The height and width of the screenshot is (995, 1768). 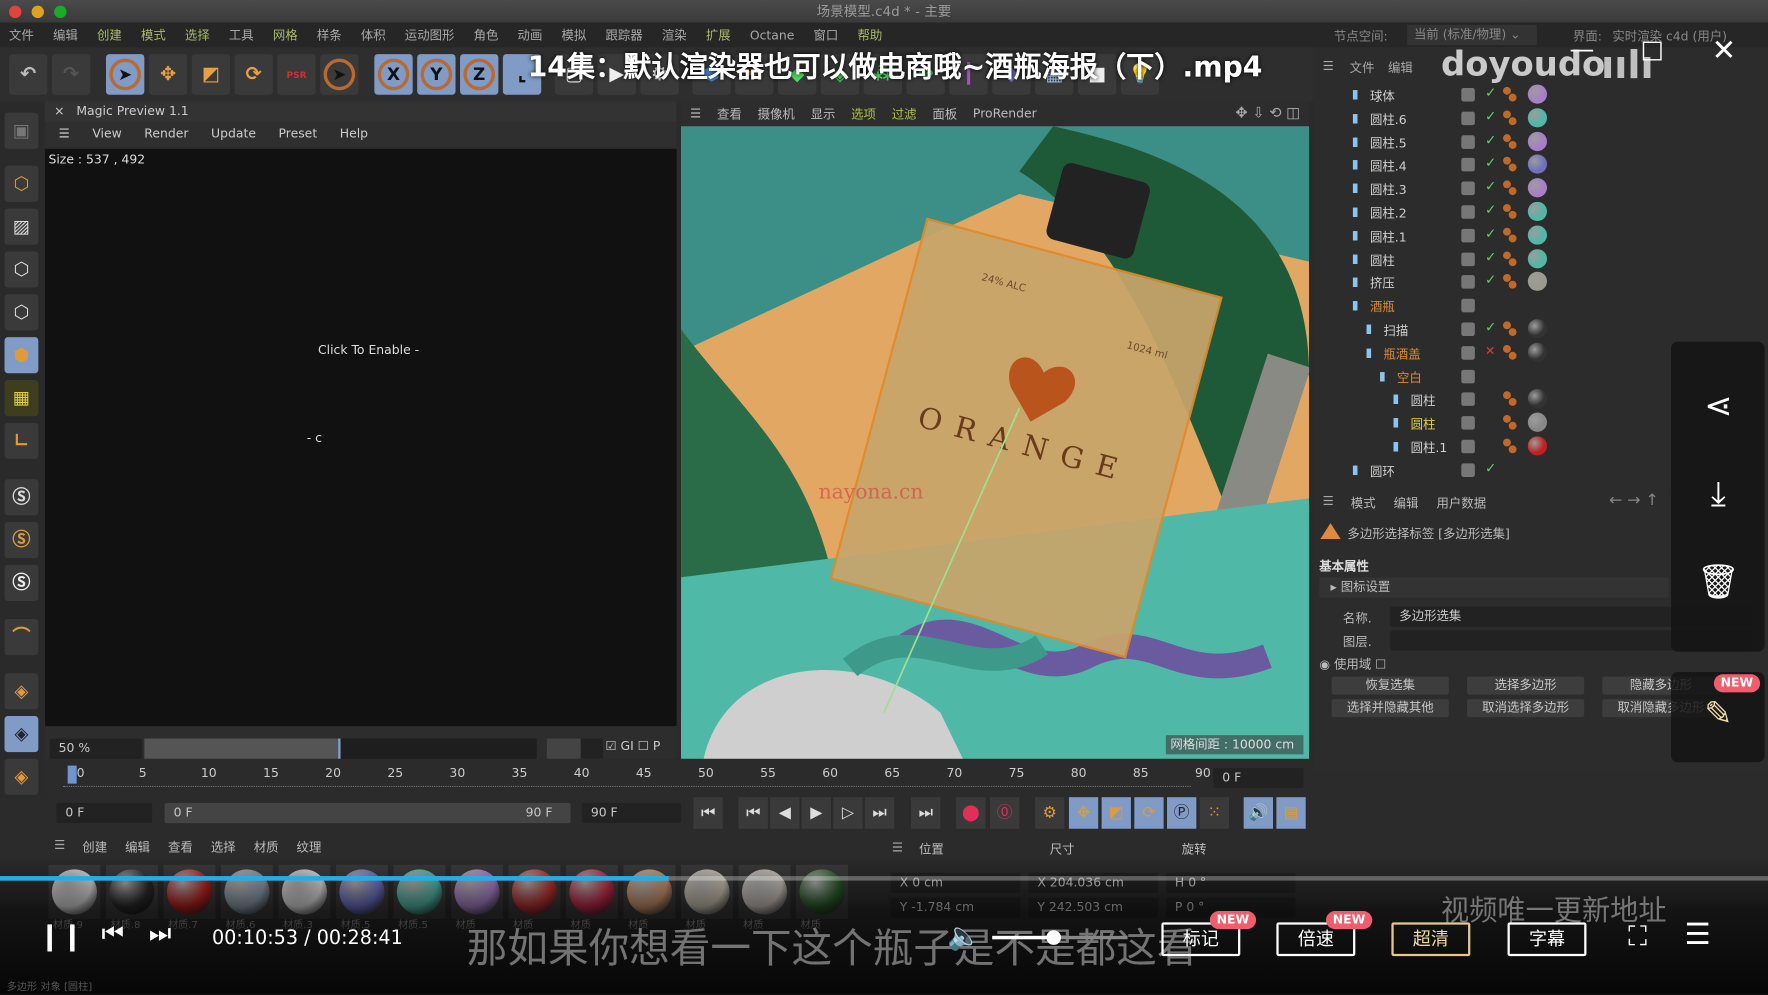 I want to click on menu-item-模式: 模式, so click(x=153, y=35).